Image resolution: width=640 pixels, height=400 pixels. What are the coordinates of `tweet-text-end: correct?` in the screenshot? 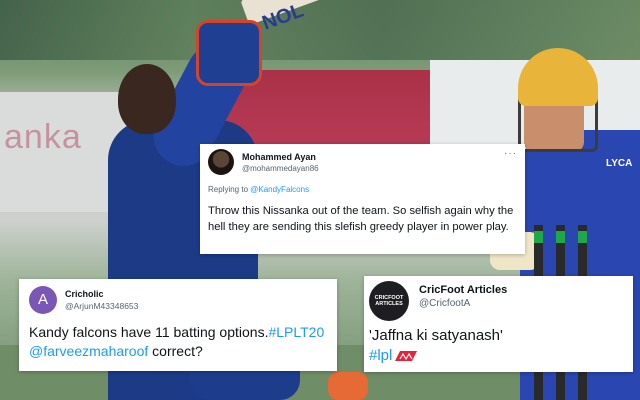 It's located at (175, 351).